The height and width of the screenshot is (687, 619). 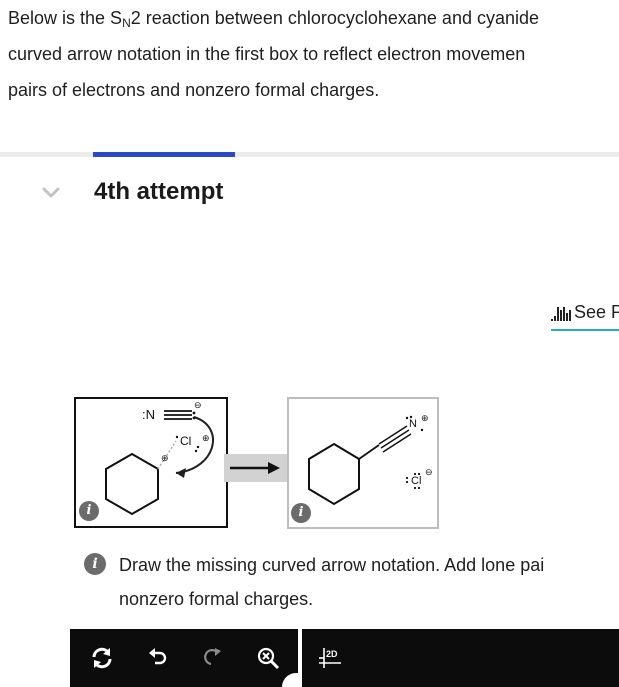 What do you see at coordinates (268, 658) in the screenshot?
I see `zoom-clear-icon` at bounding box center [268, 658].